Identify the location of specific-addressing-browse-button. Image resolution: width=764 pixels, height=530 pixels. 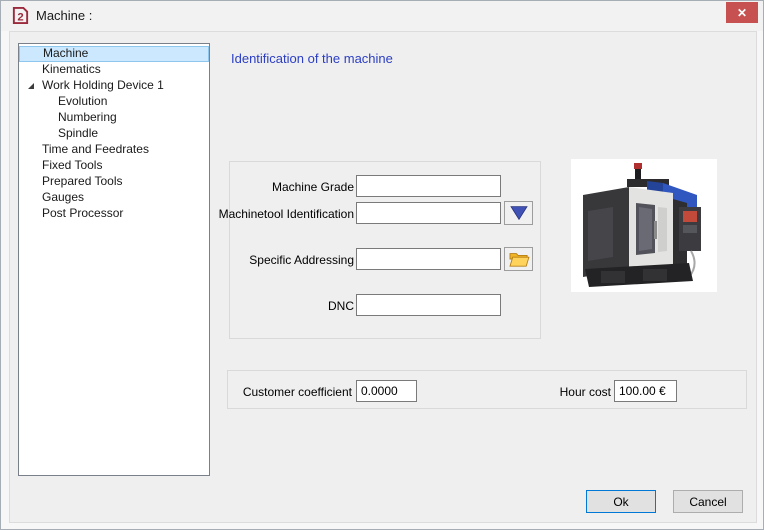
(518, 259).